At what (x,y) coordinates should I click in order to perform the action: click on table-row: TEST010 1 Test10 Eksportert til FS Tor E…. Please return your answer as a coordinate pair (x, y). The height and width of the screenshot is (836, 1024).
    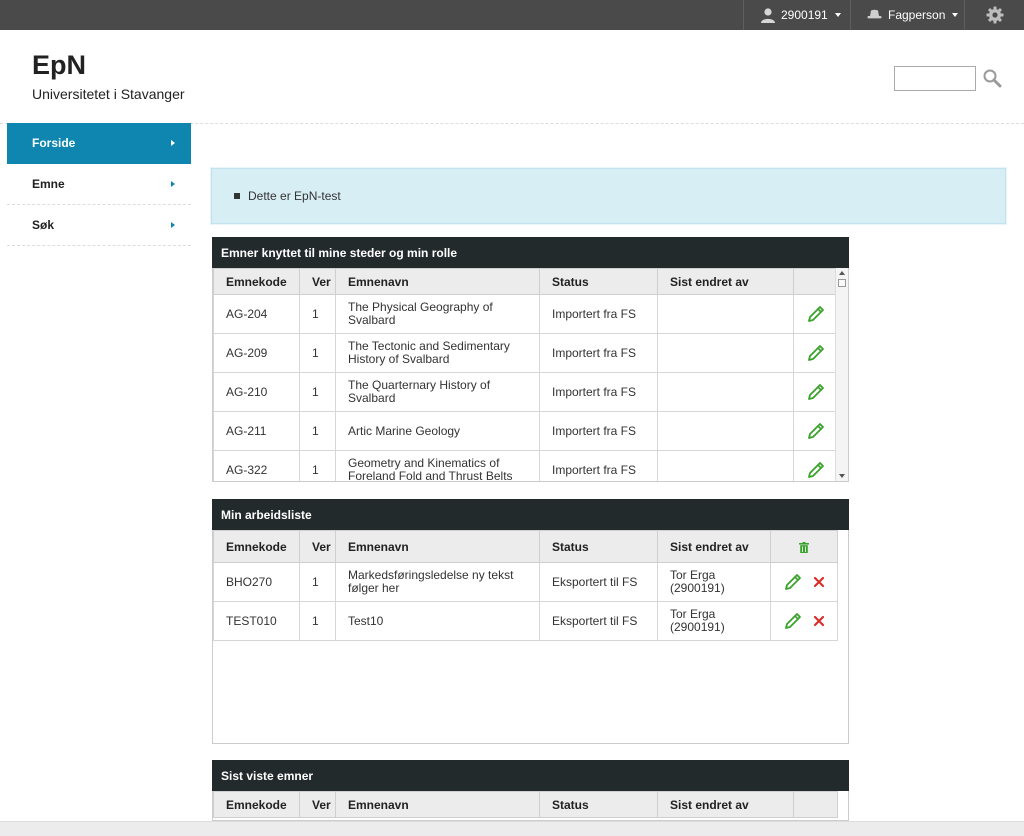
    Looking at the image, I should click on (525, 621).